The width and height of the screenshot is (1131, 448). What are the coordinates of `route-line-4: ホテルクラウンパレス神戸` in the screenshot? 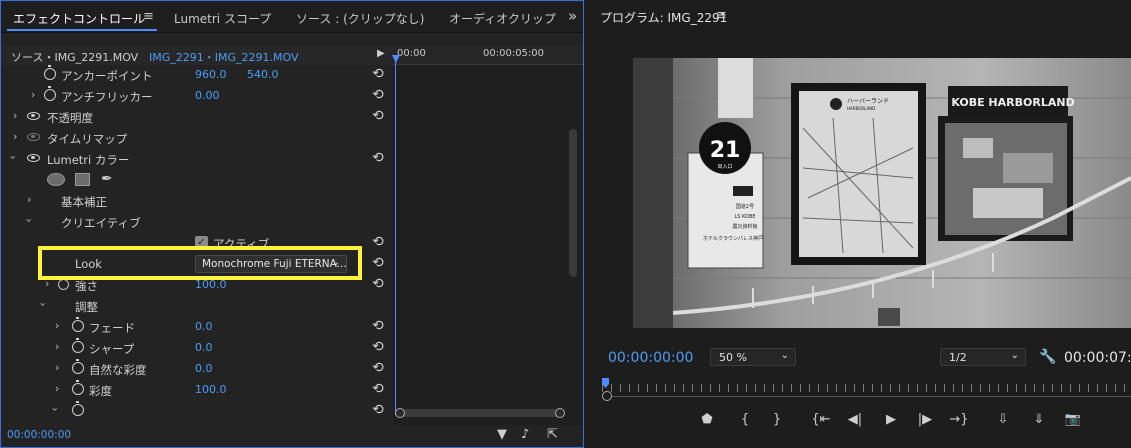 It's located at (733, 238).